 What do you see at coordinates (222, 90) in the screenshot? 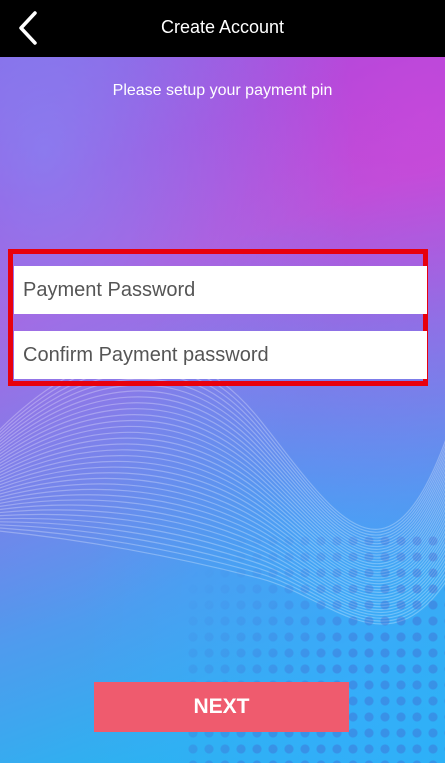
I see `instruction-text: Please setup your payment pin` at bounding box center [222, 90].